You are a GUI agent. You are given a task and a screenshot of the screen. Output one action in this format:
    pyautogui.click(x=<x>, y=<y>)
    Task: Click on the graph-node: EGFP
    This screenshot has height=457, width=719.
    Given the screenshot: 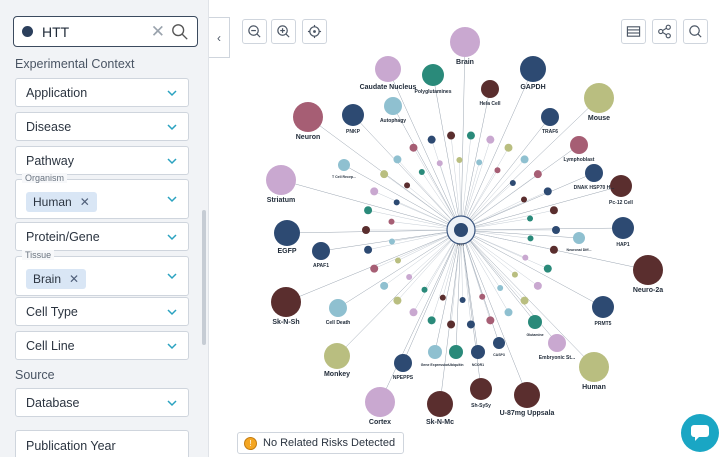 What is the action you would take?
    pyautogui.click(x=287, y=237)
    